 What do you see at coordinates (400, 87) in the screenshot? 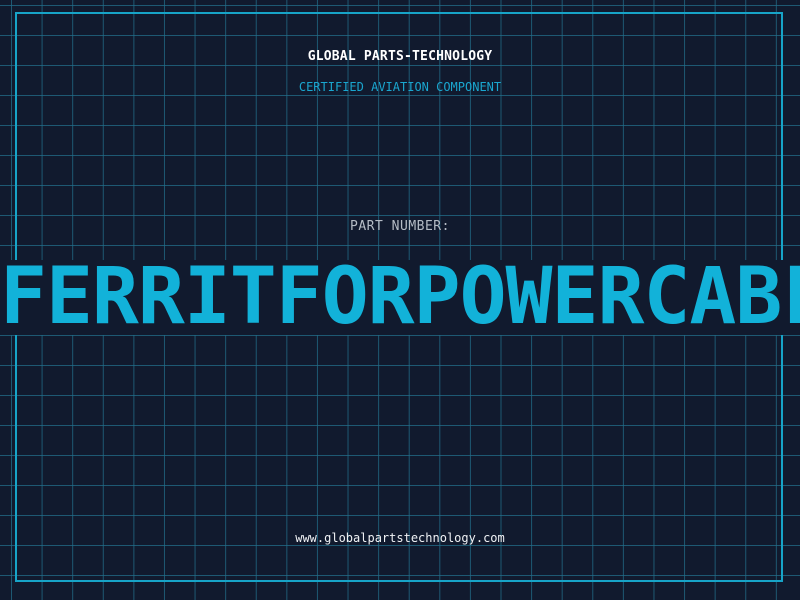
I see `certification-subtitle: CERTIFIED AVIATION COMPONENT` at bounding box center [400, 87].